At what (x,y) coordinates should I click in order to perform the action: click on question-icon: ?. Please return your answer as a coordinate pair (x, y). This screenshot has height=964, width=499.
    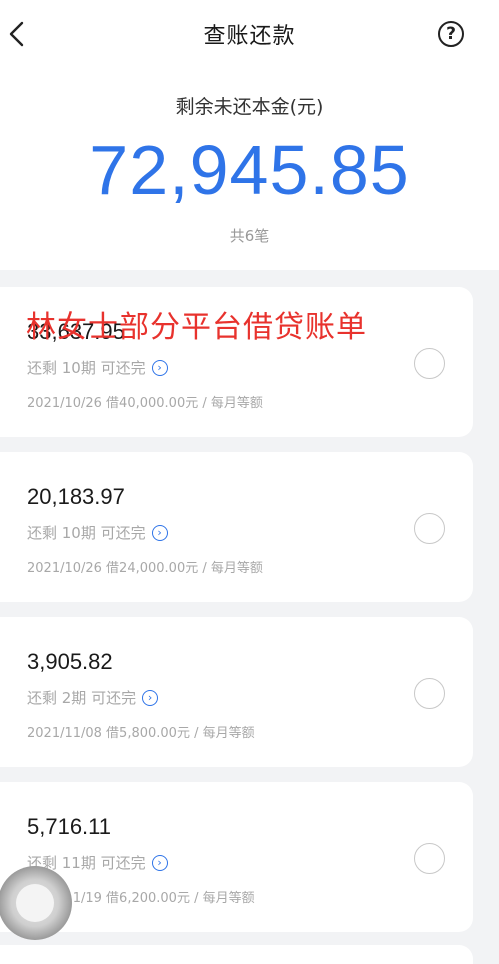
    Looking at the image, I should click on (451, 34).